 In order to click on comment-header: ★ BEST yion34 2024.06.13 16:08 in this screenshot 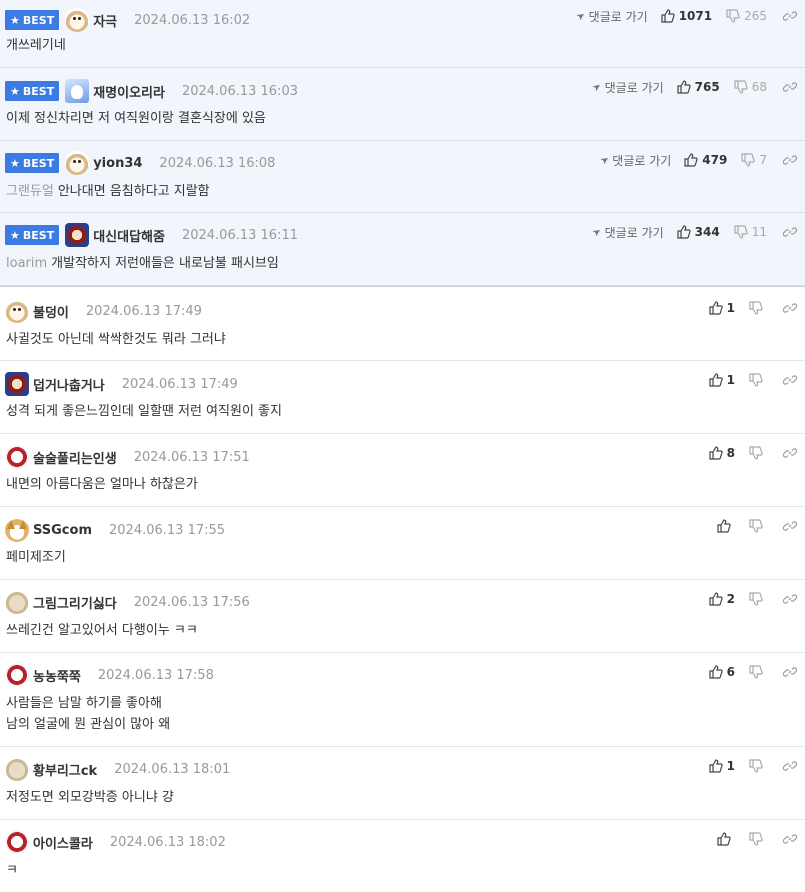, I will do `click(140, 163)`.